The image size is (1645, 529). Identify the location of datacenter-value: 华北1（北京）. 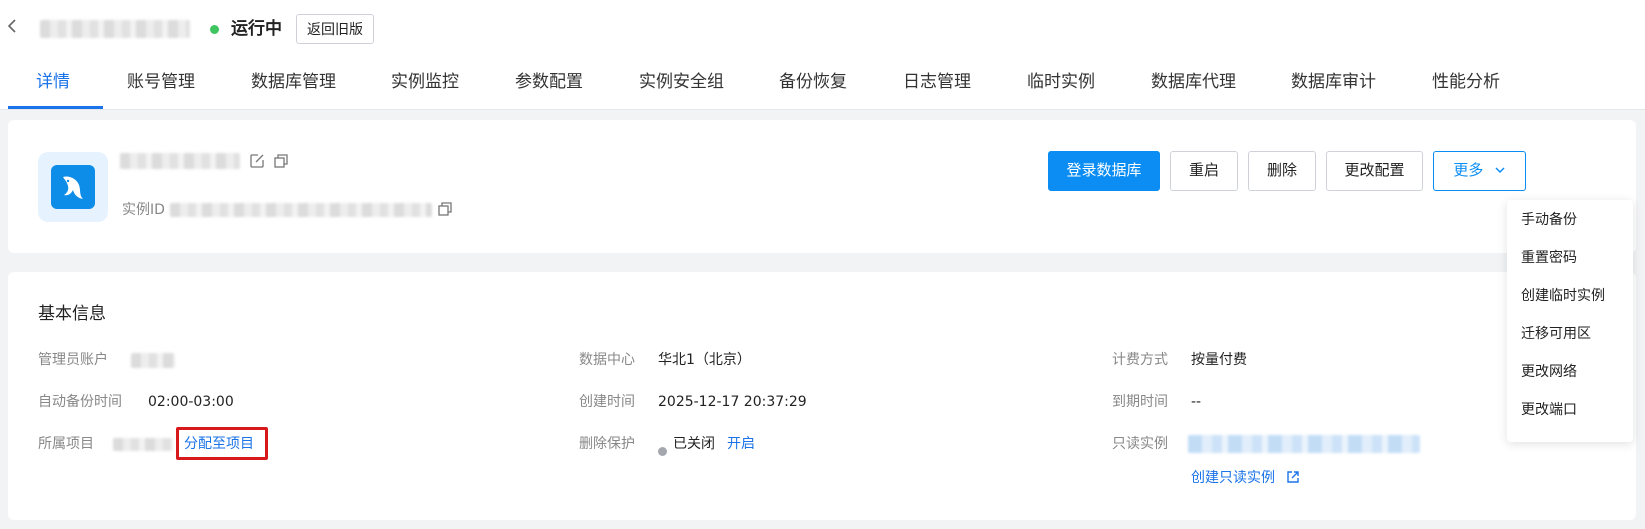
(704, 360).